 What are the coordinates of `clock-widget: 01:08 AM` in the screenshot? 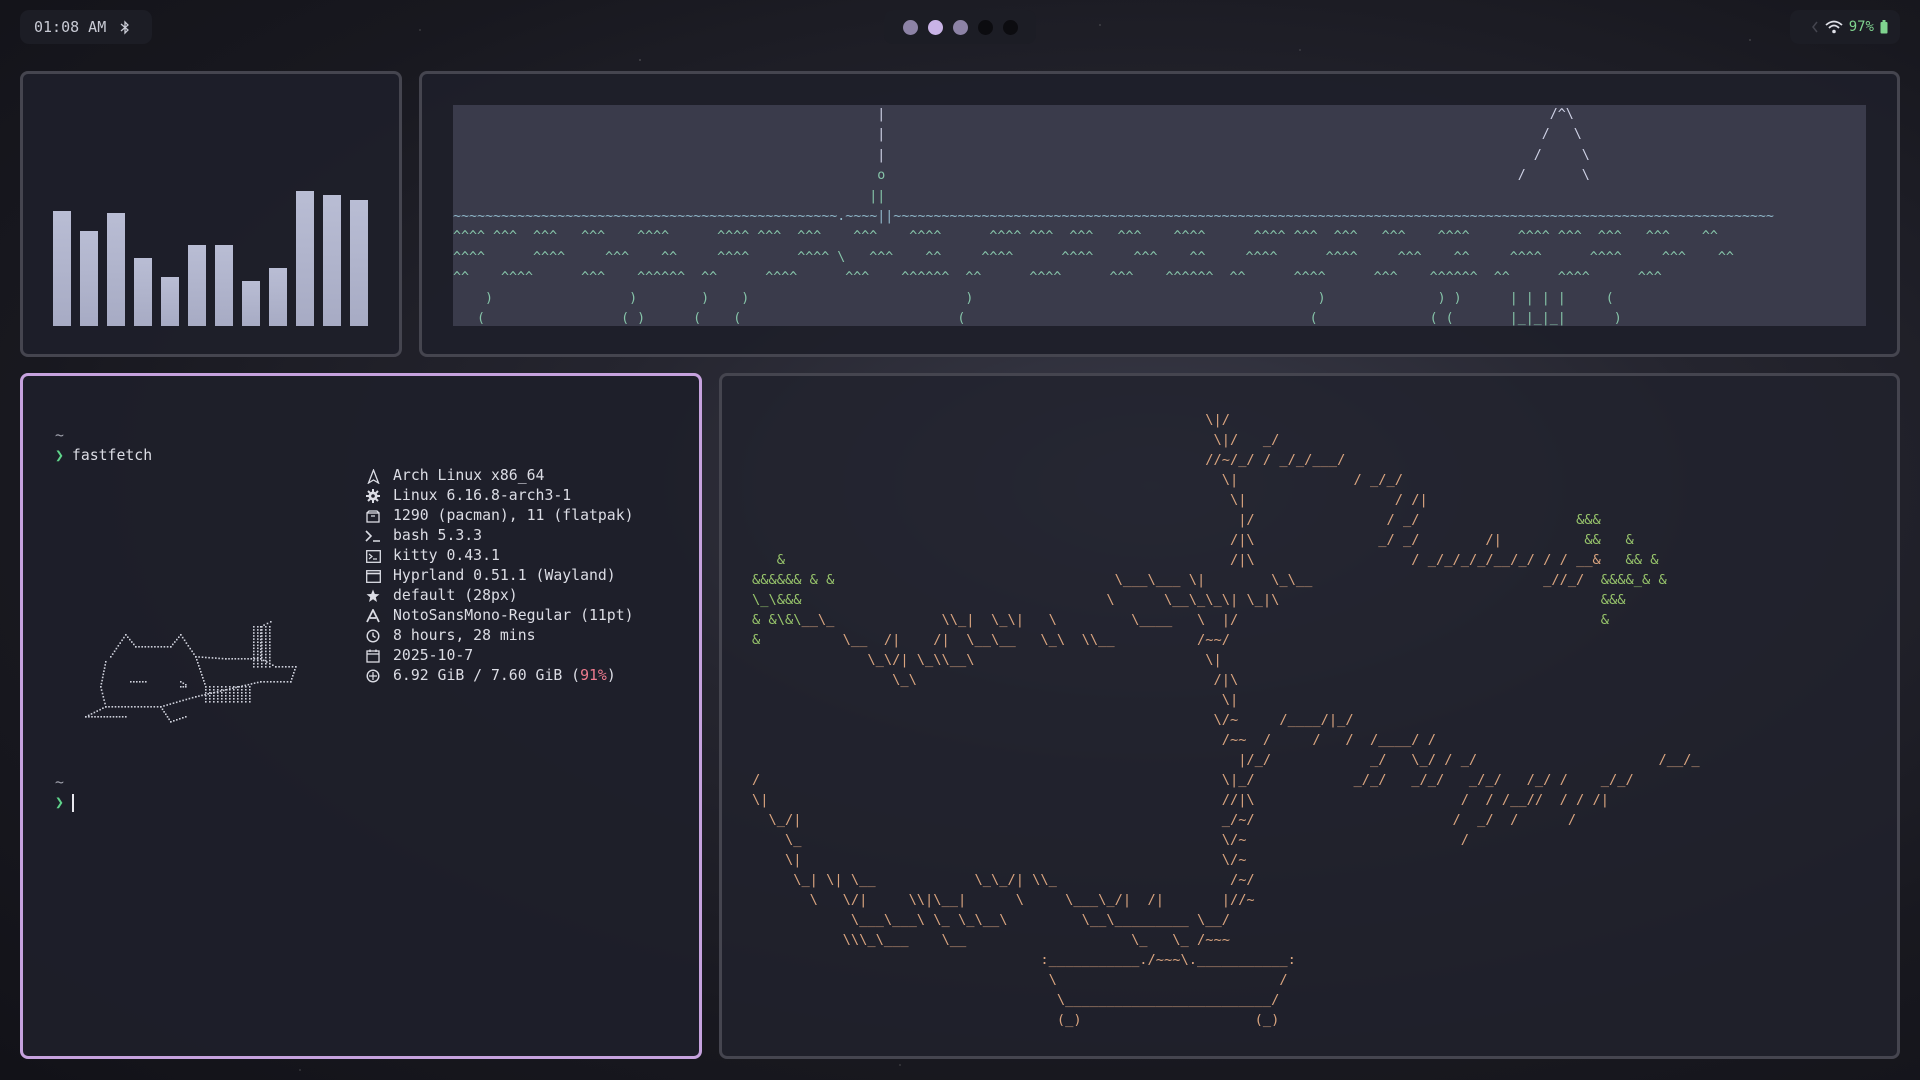 It's located at (86, 27).